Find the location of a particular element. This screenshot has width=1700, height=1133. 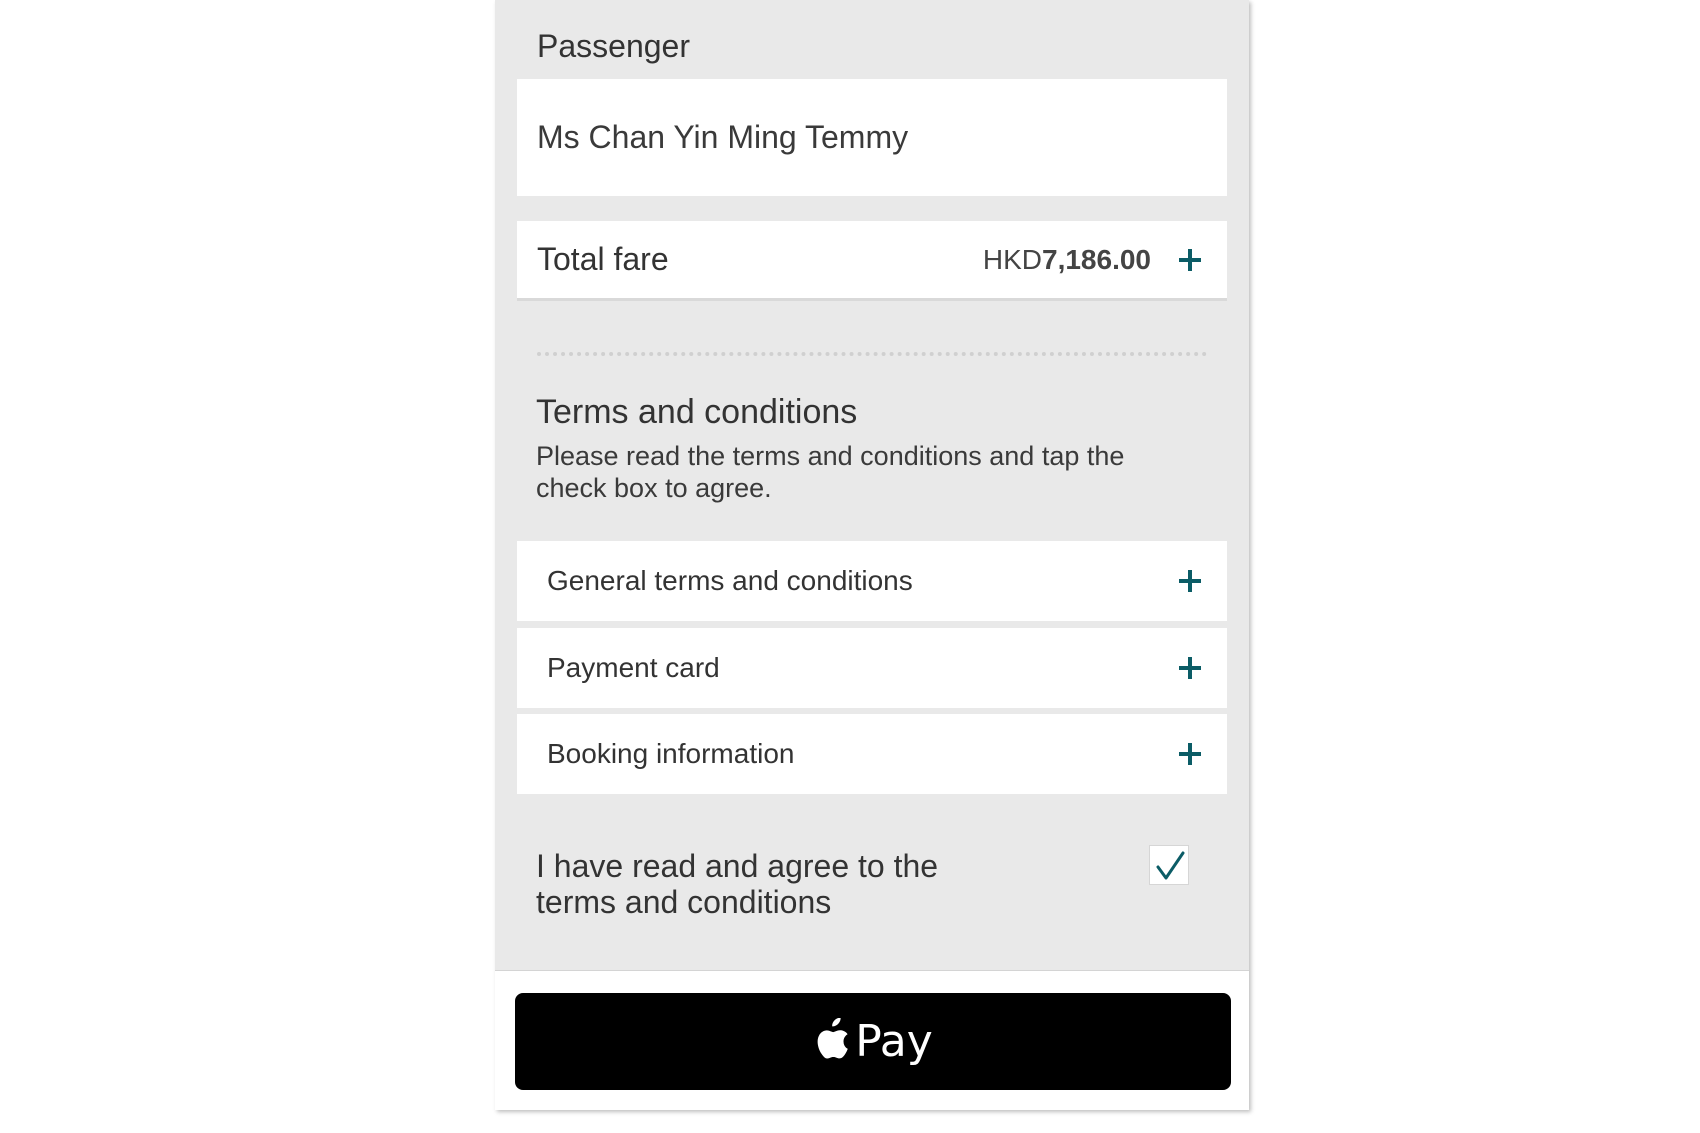

accordion-booking-information: Booking information is located at coordinates (872, 754).